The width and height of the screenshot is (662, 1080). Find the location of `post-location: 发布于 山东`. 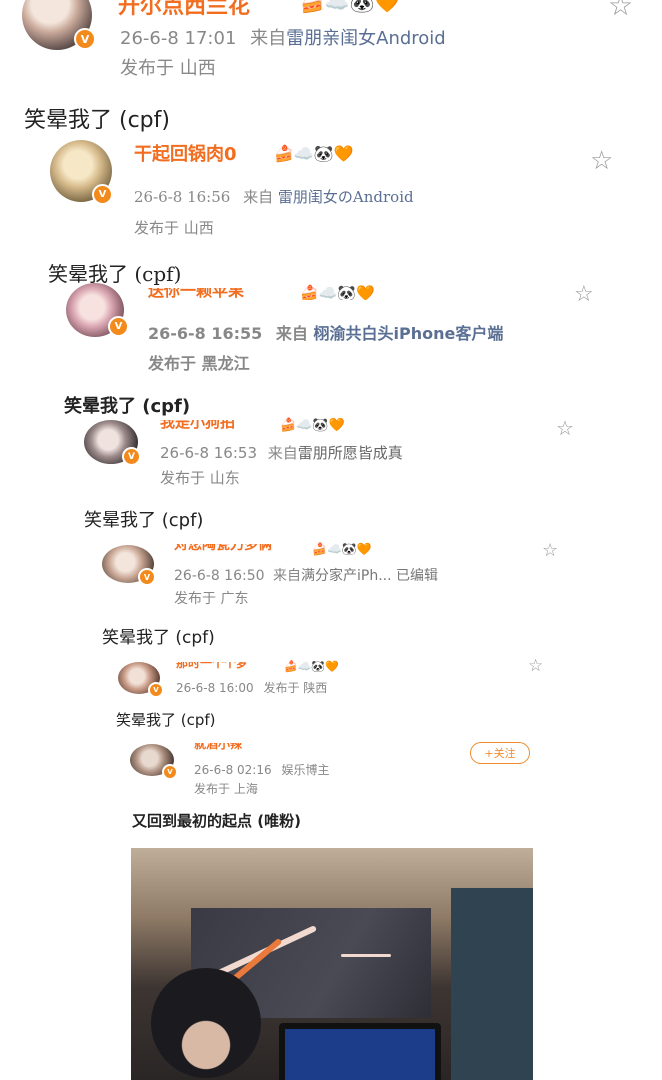

post-location: 发布于 山东 is located at coordinates (200, 478).